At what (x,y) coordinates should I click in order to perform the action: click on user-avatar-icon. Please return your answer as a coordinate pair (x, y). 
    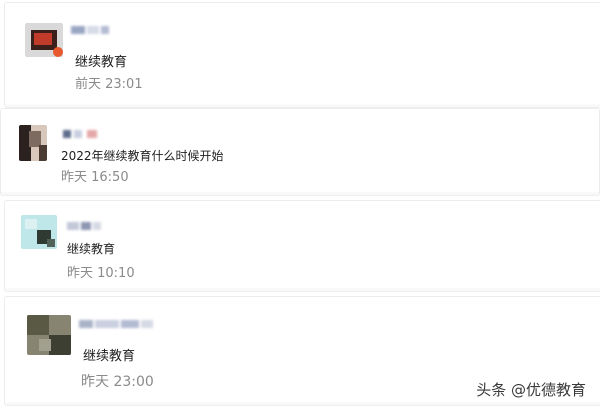
    Looking at the image, I should click on (38, 325).